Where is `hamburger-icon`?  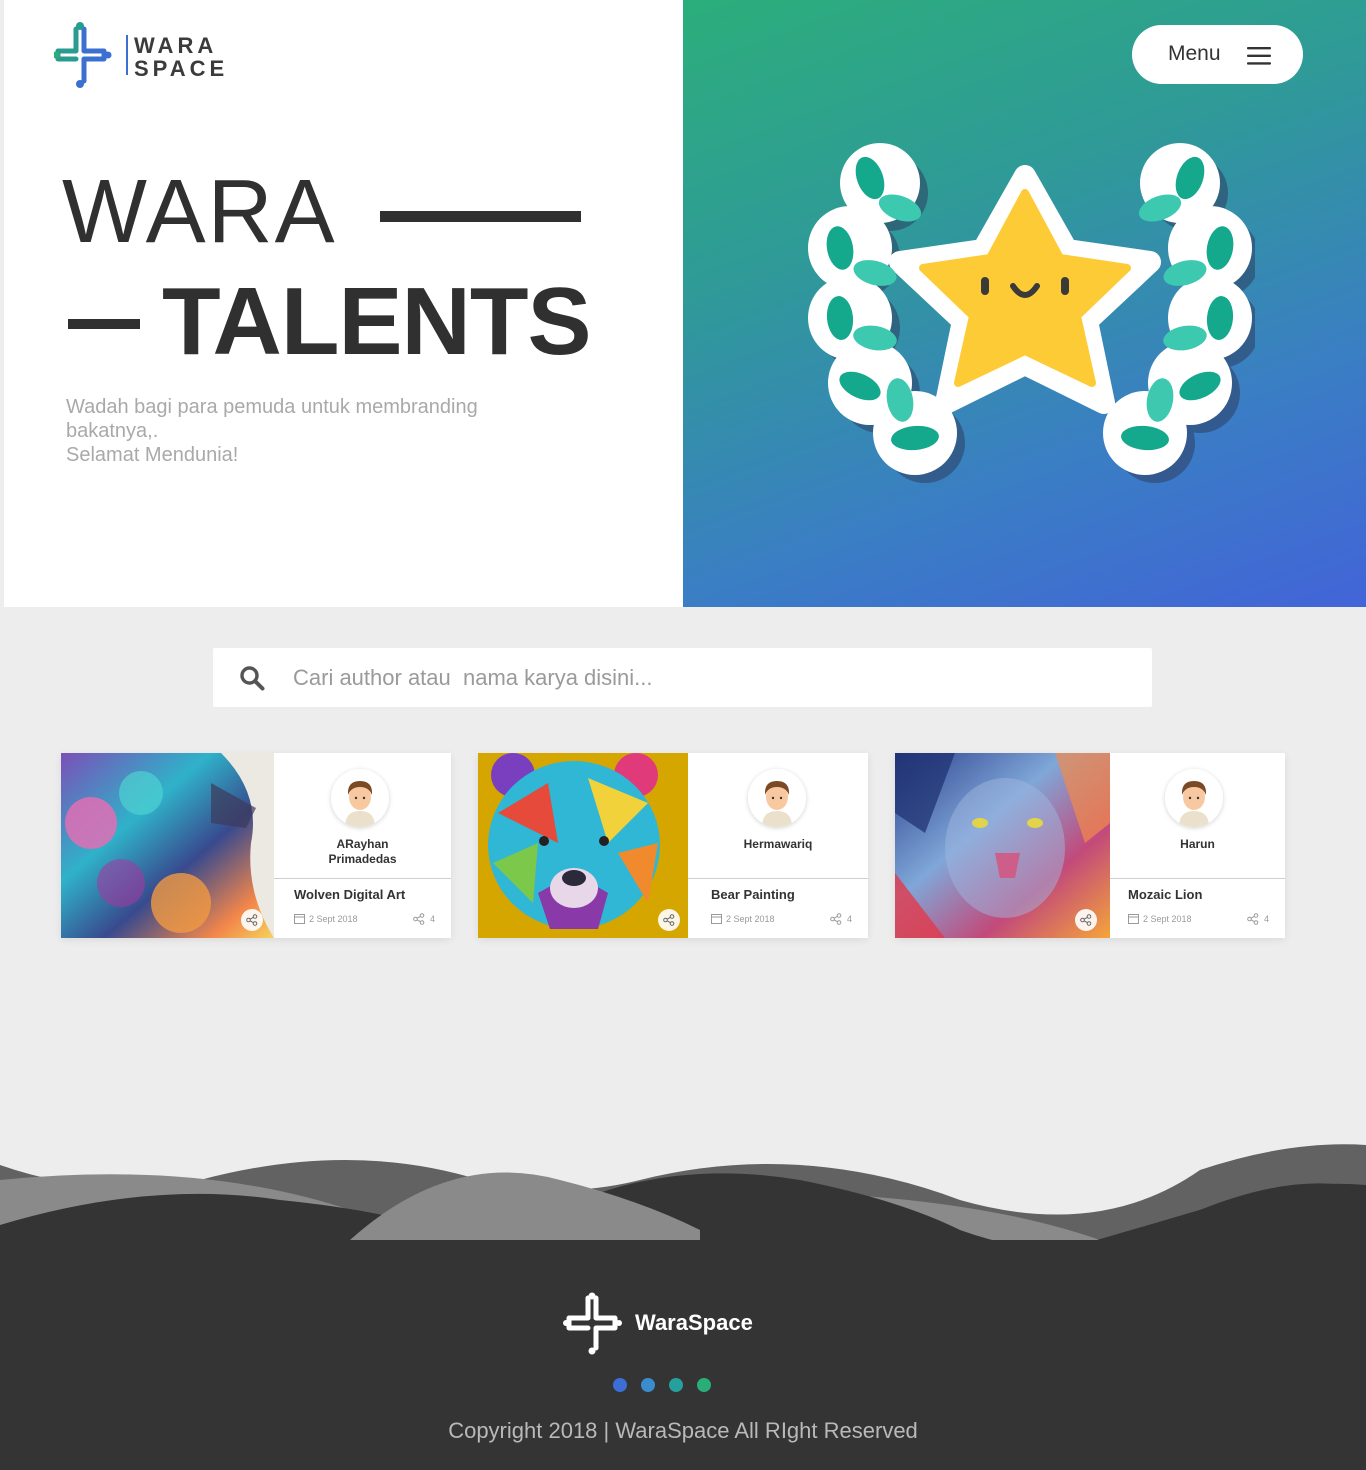
hamburger-icon is located at coordinates (1259, 56).